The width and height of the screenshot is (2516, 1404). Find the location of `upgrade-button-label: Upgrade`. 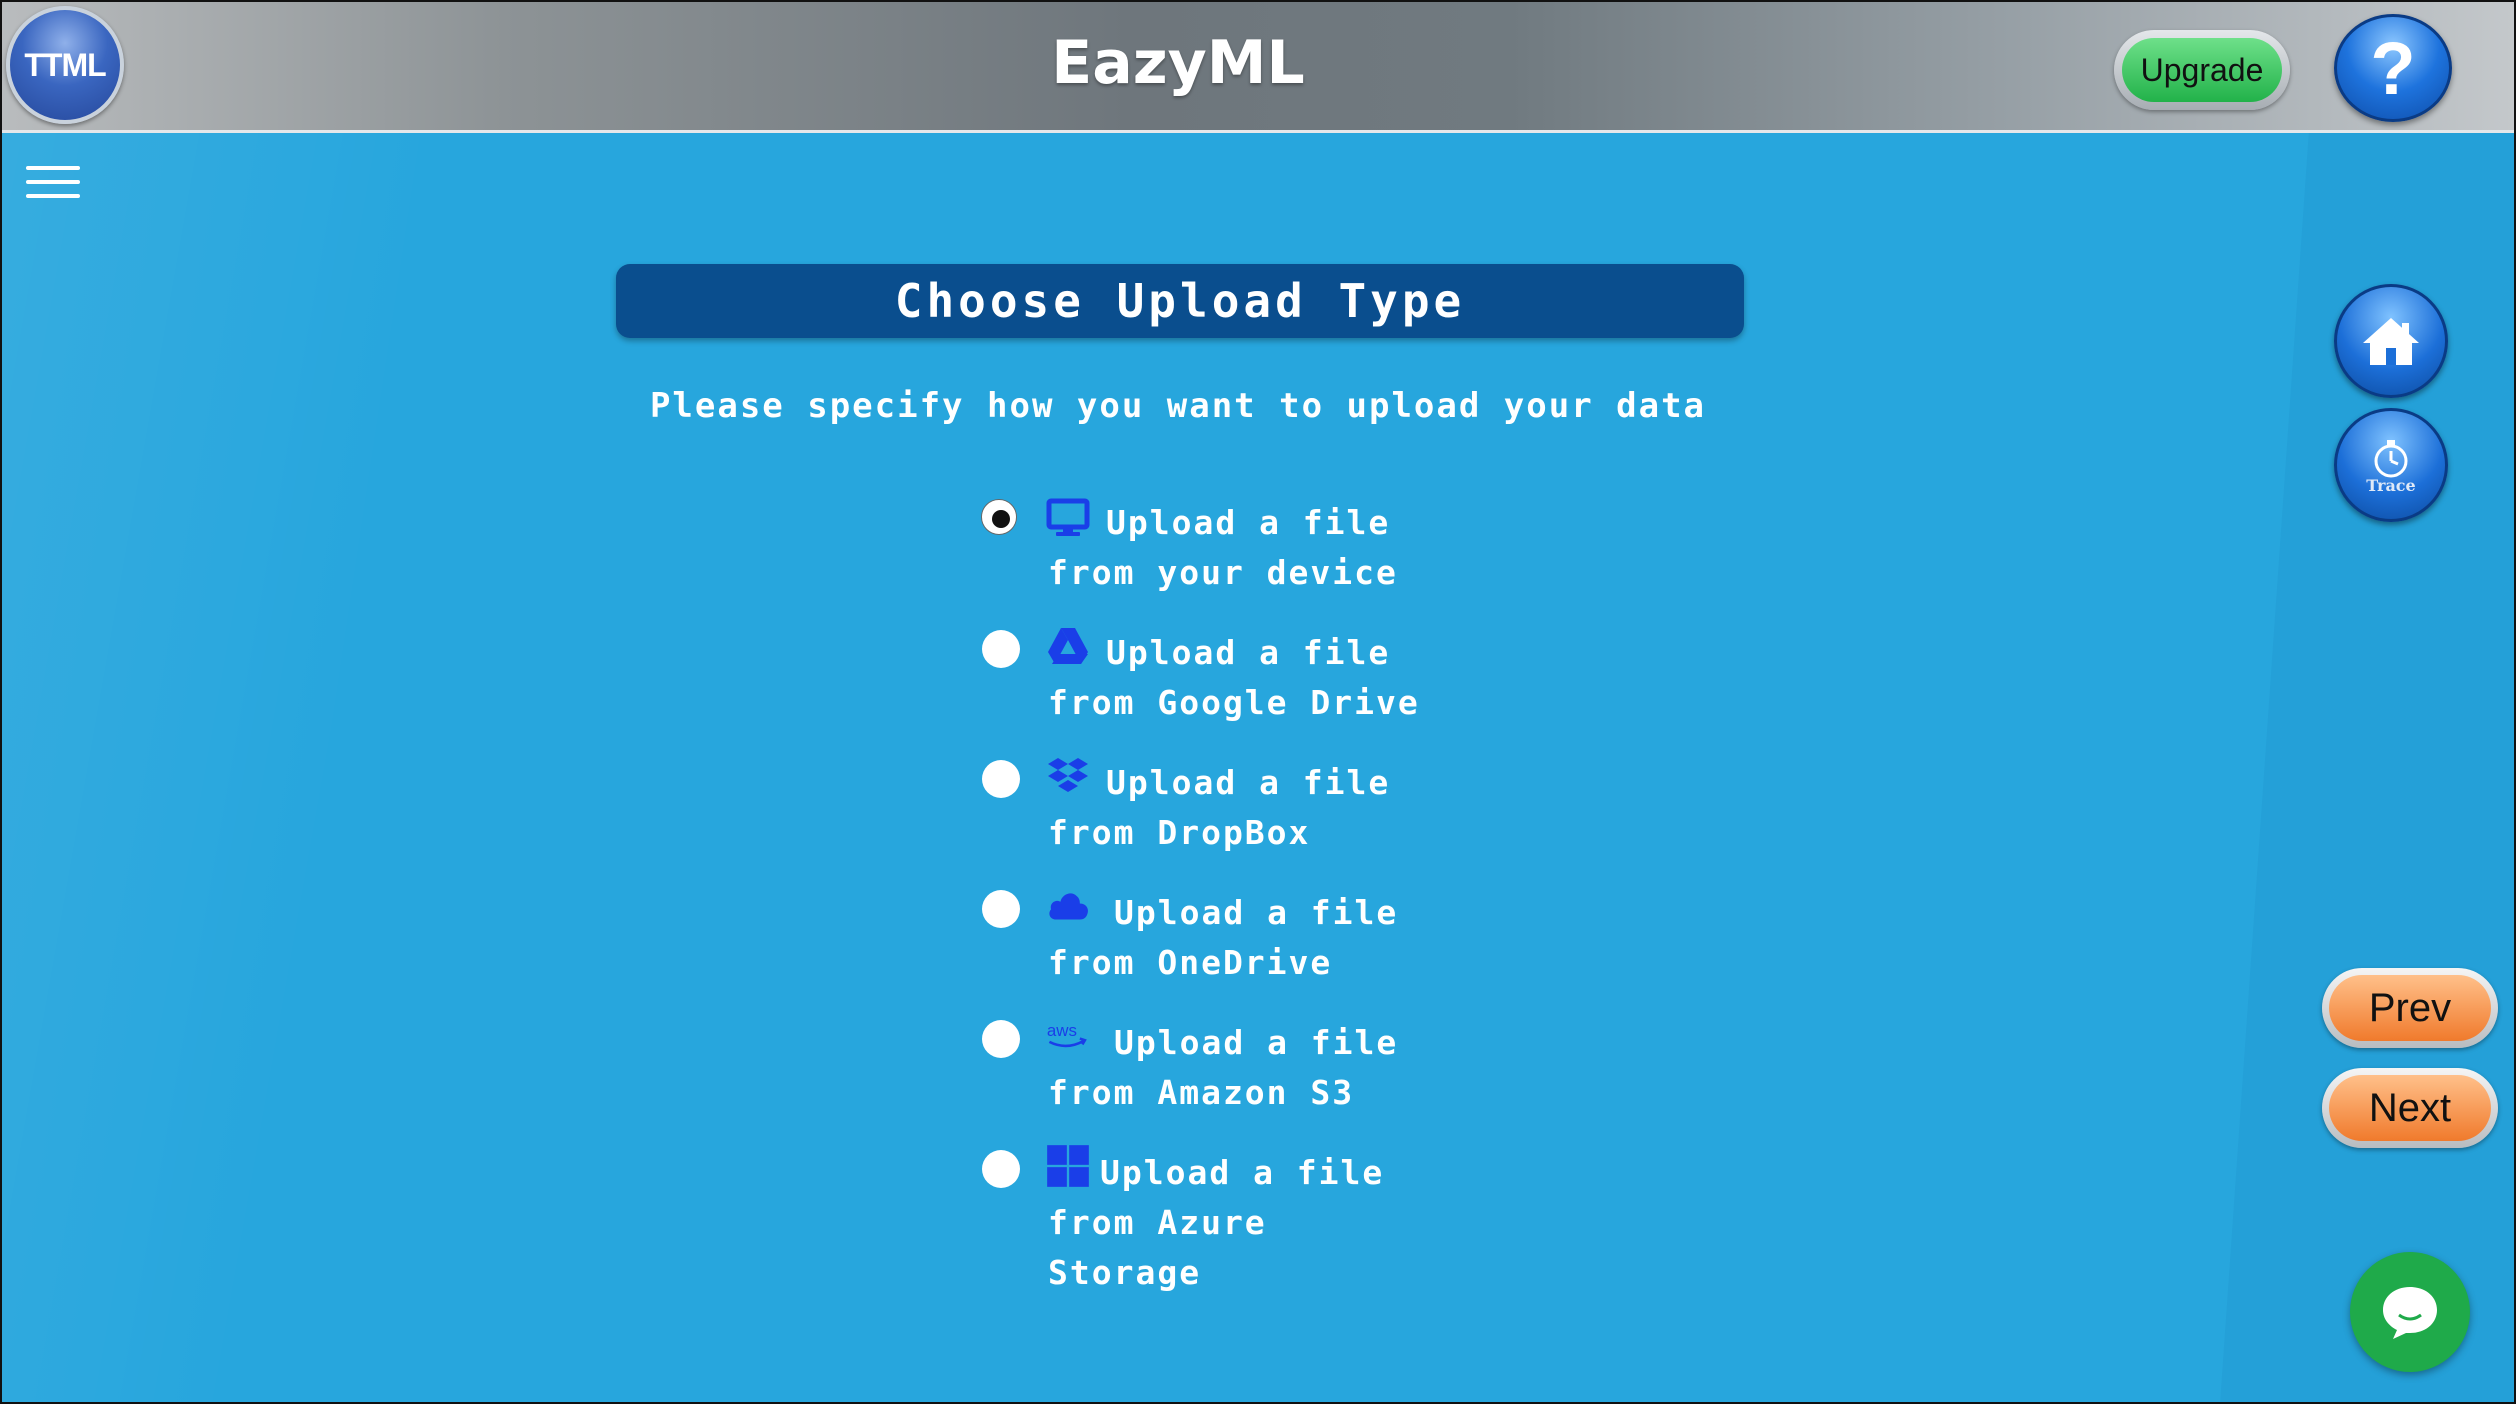

upgrade-button-label: Upgrade is located at coordinates (2202, 70).